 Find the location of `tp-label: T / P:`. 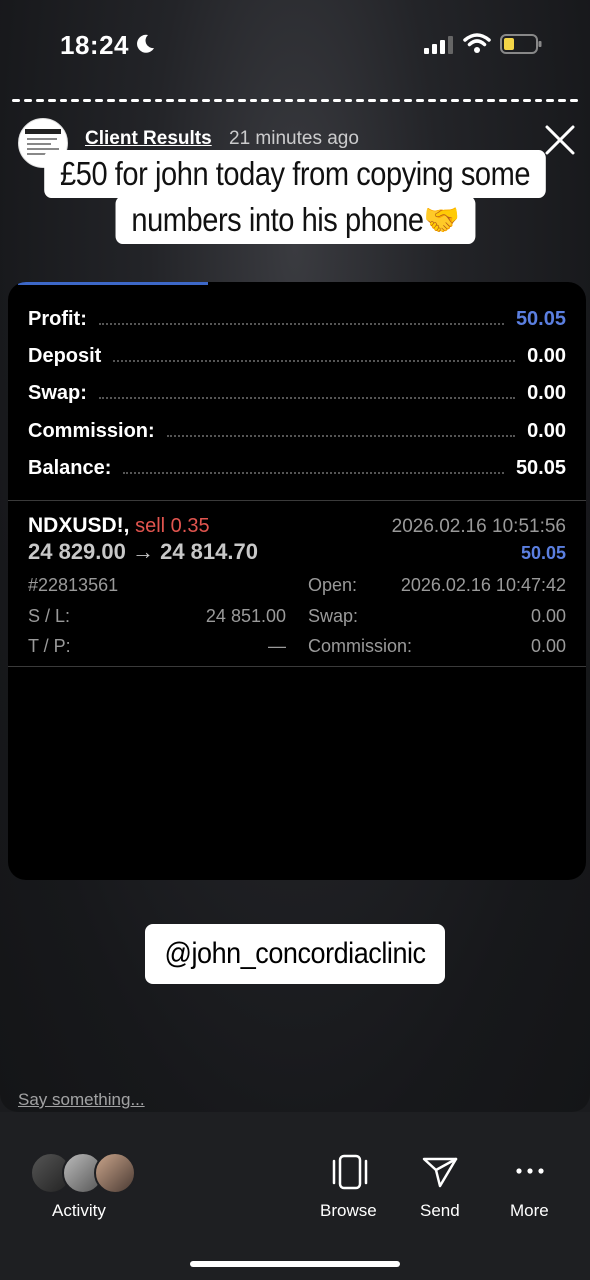

tp-label: T / P: is located at coordinates (49, 646).